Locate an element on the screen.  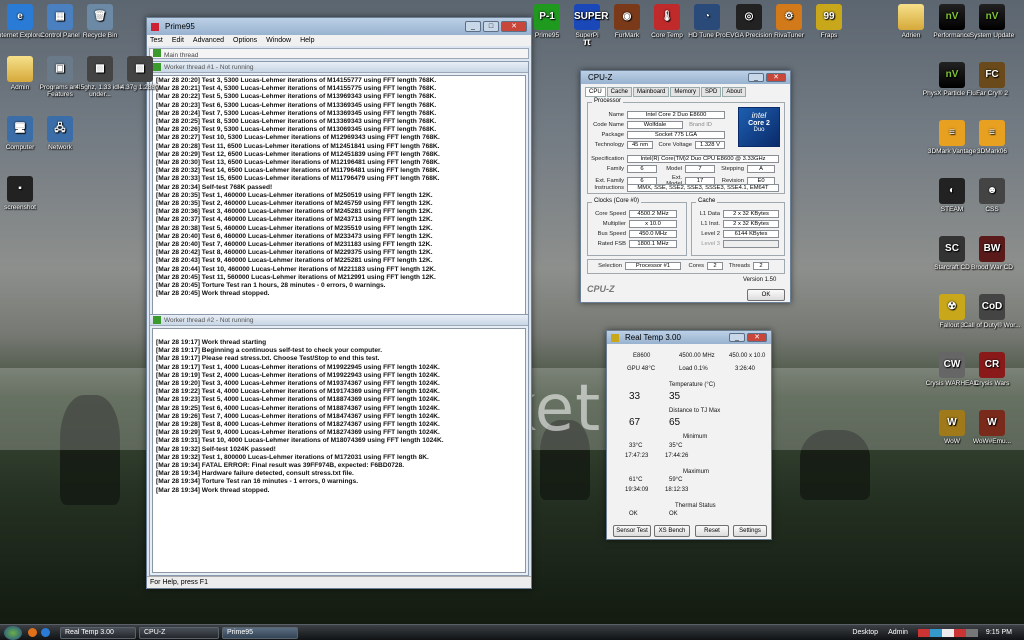
worker-thread-2-titlebar: Worker thread #2 - Not running is located at coordinates (339, 320).